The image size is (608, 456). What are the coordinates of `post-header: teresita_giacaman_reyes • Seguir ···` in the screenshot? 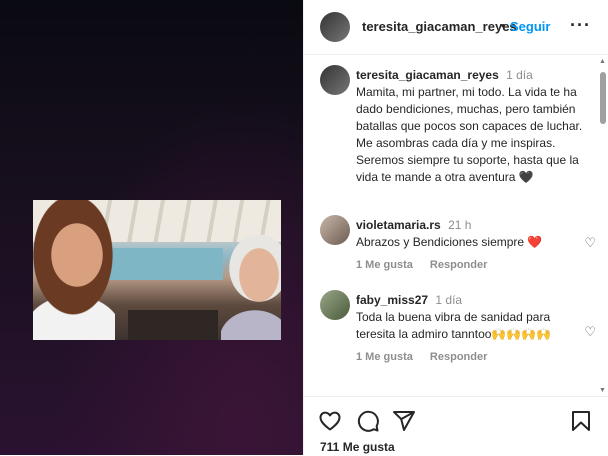 It's located at (456, 27).